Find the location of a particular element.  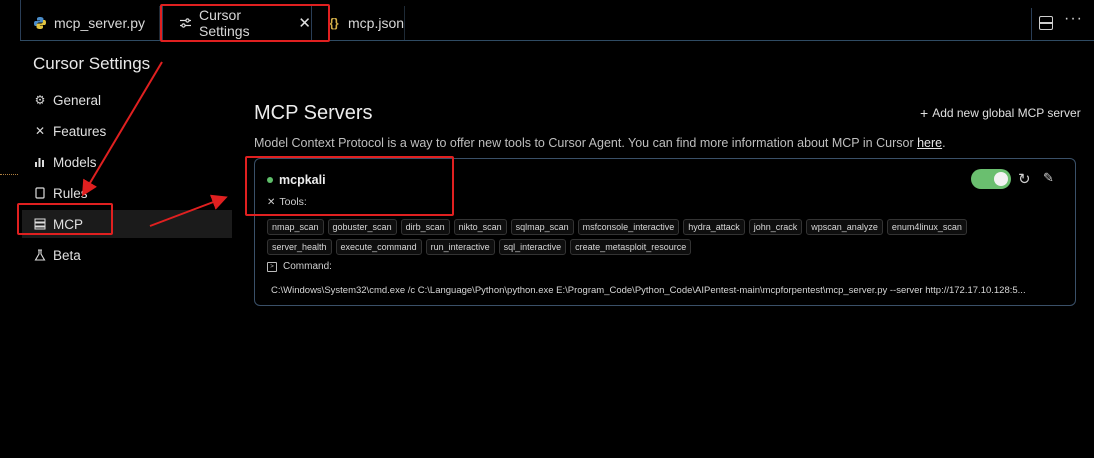

server-icon is located at coordinates (40, 224).